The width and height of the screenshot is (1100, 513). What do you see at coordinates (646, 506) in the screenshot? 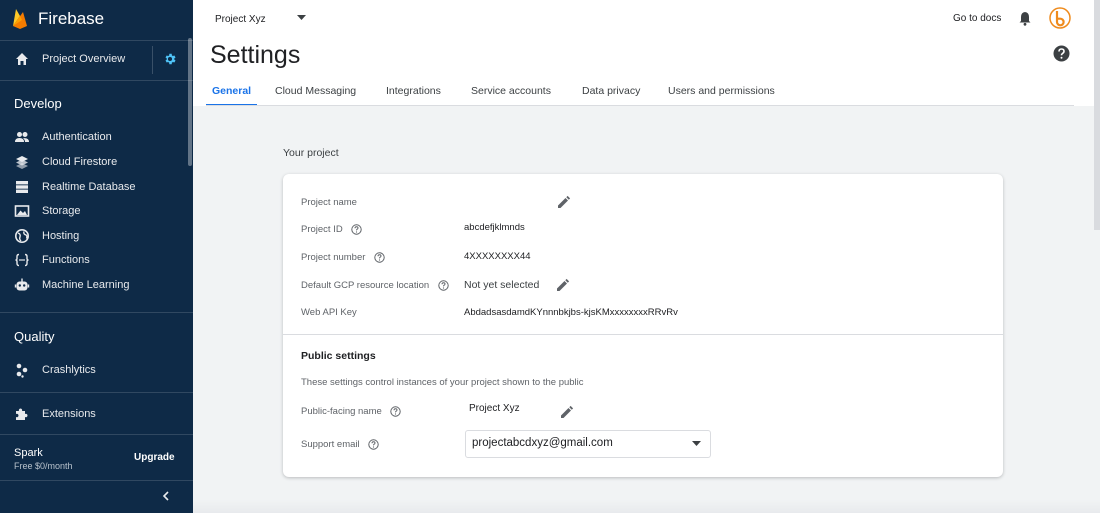
I see `page-footer-shadow` at bounding box center [646, 506].